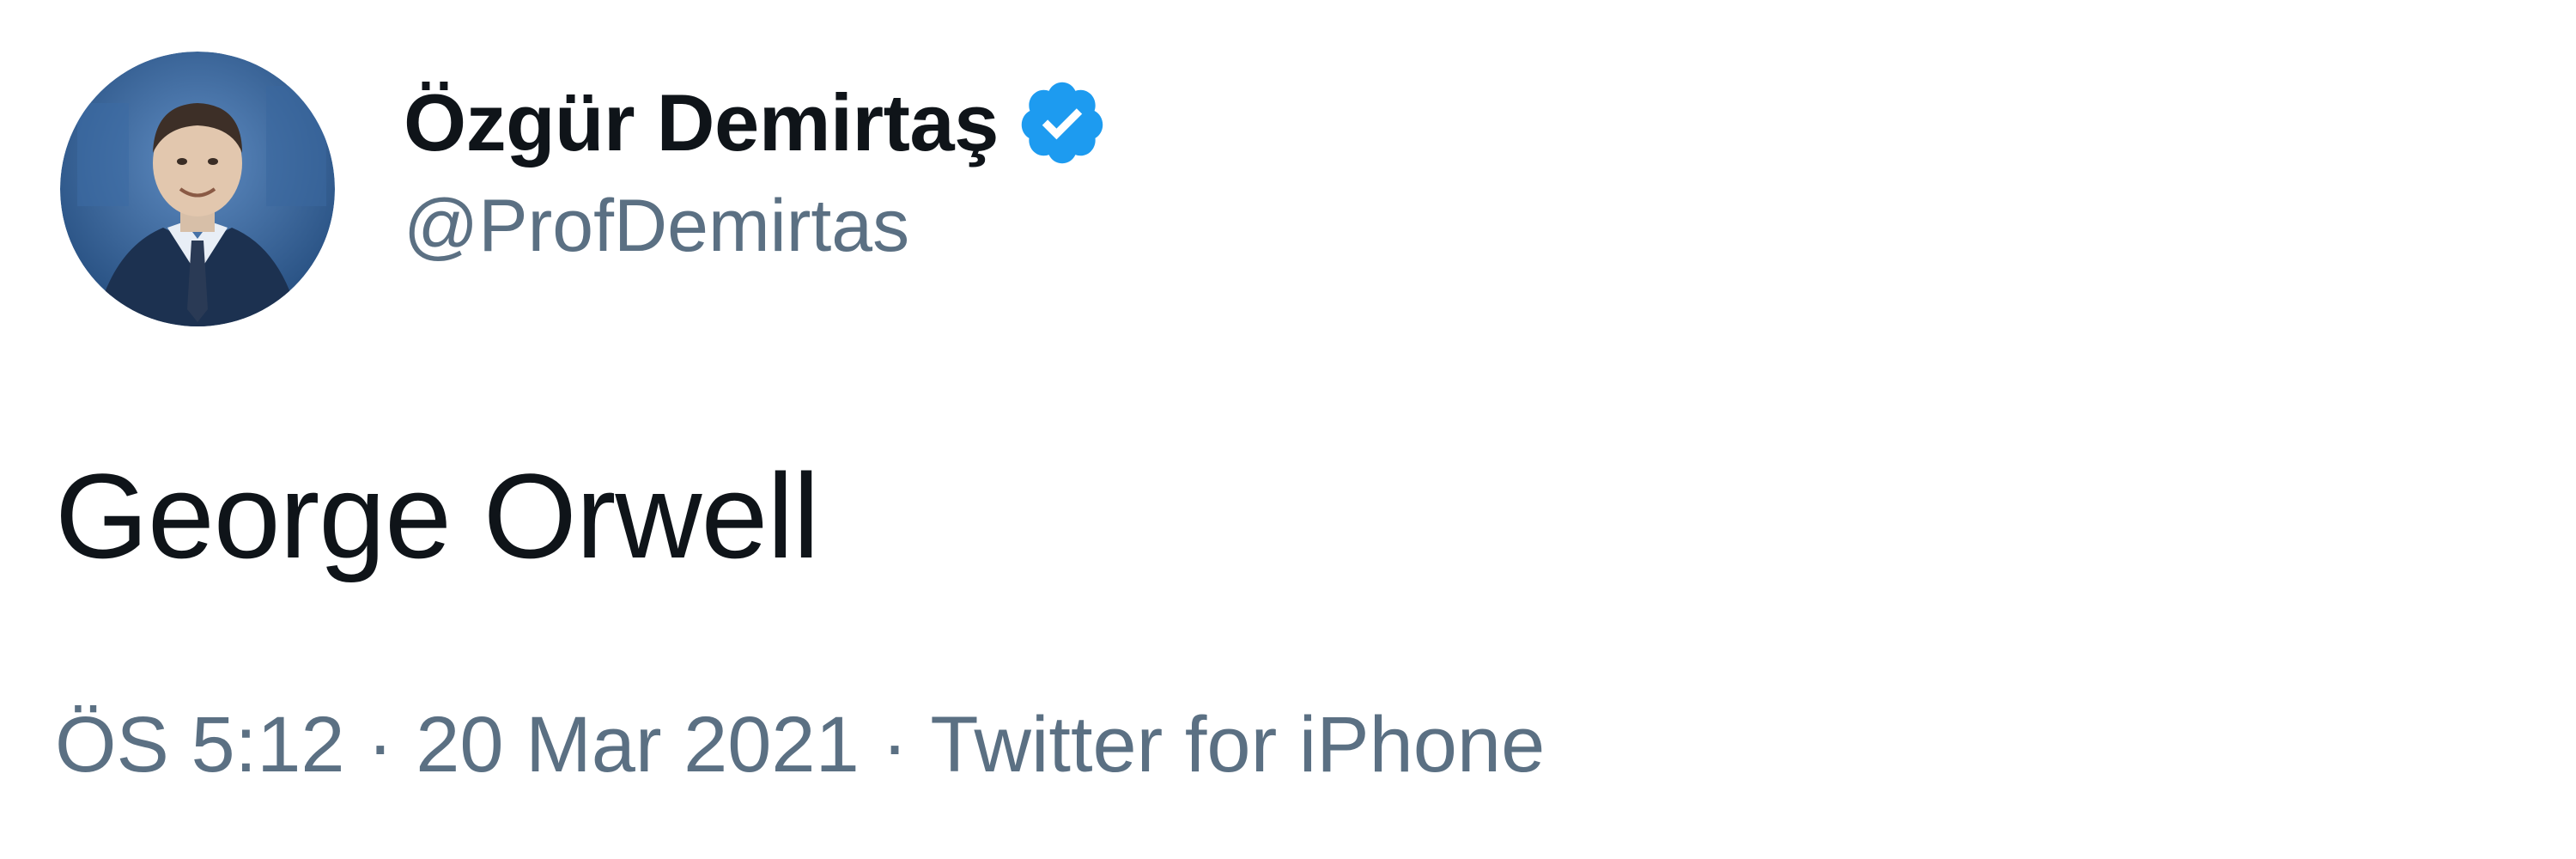 Image resolution: width=2576 pixels, height=859 pixels. Describe the element at coordinates (638, 745) in the screenshot. I see `tweet-date: 20 Mar 2021` at that location.